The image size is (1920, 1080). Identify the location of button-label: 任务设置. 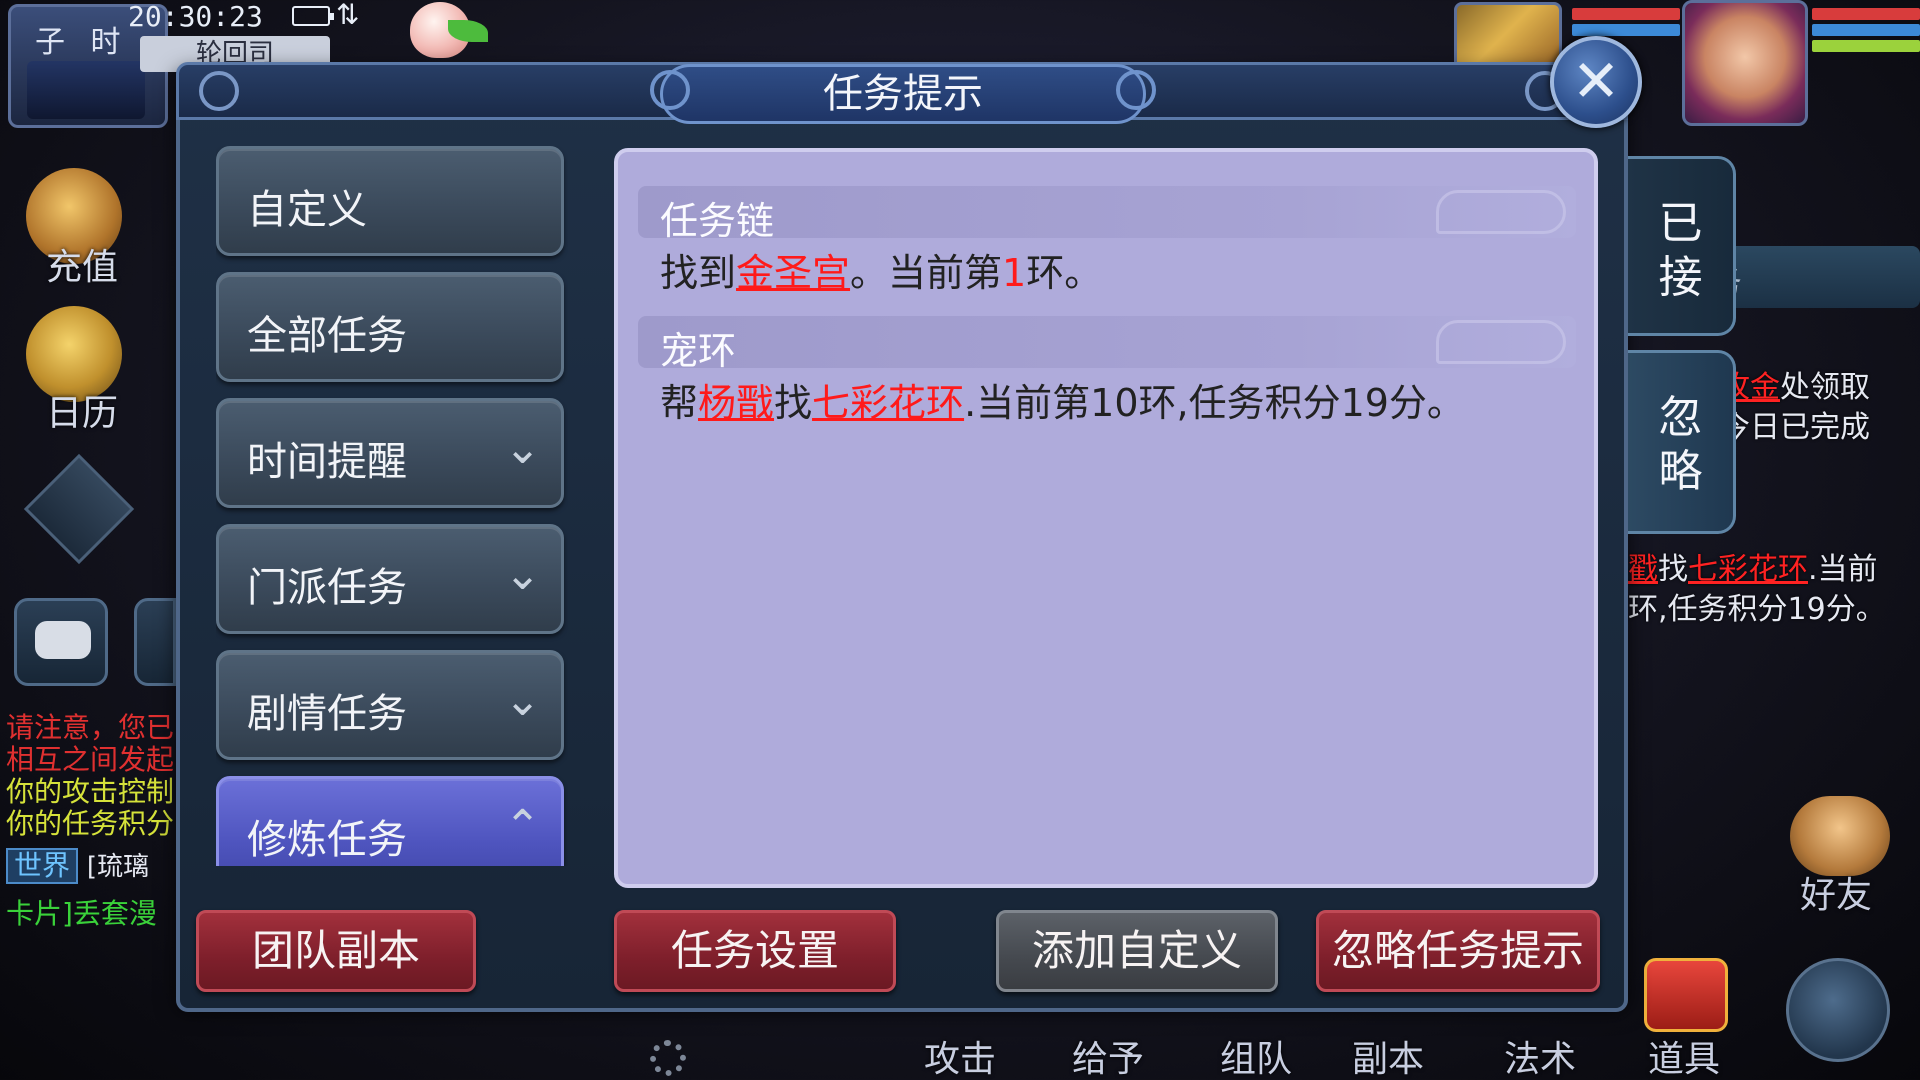
(754, 950).